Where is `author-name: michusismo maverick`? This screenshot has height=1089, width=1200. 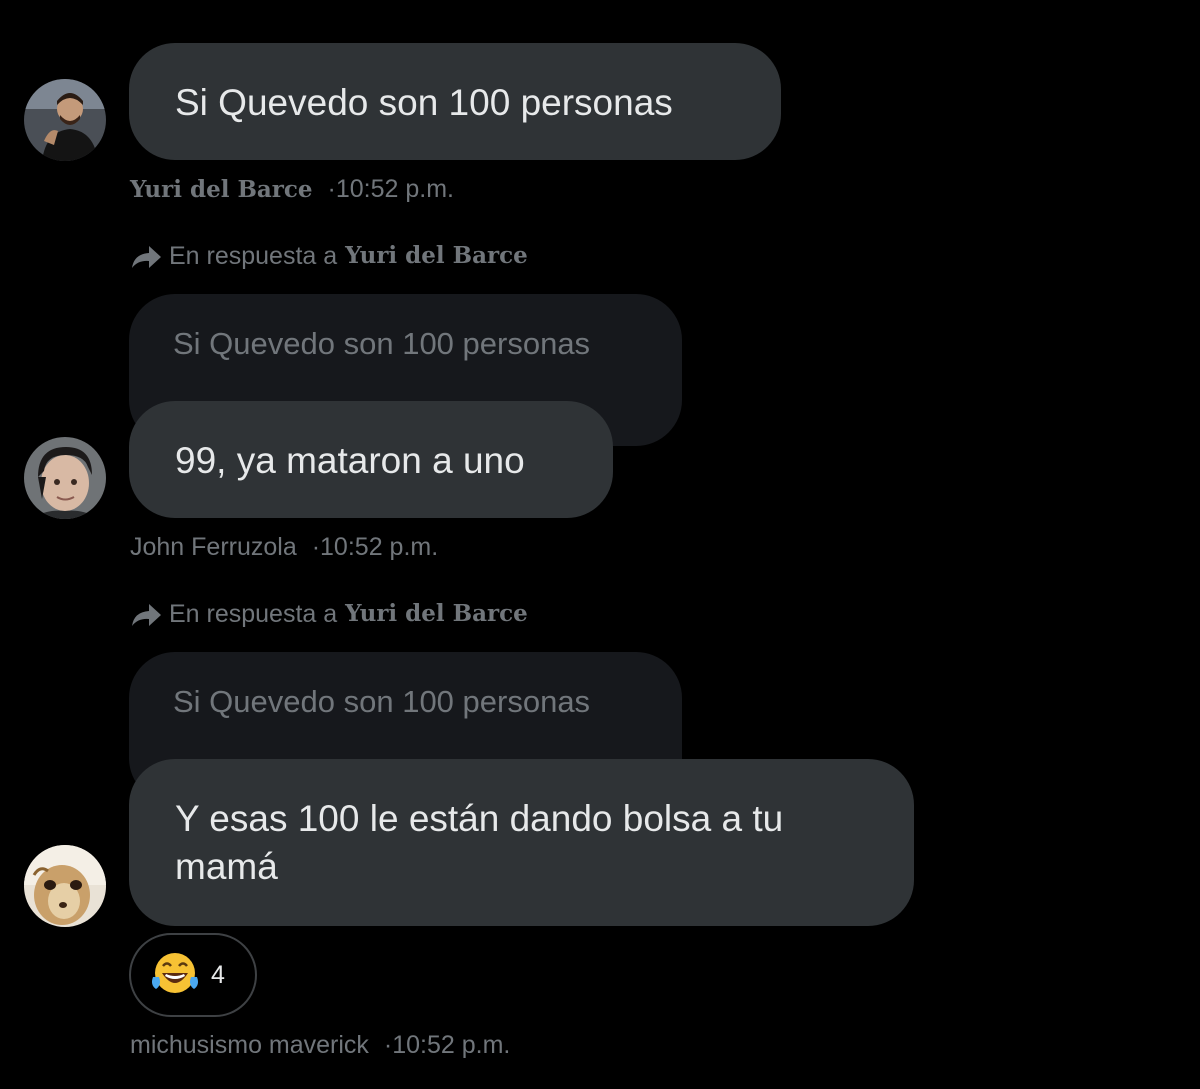
author-name: michusismo maverick is located at coordinates (249, 1045).